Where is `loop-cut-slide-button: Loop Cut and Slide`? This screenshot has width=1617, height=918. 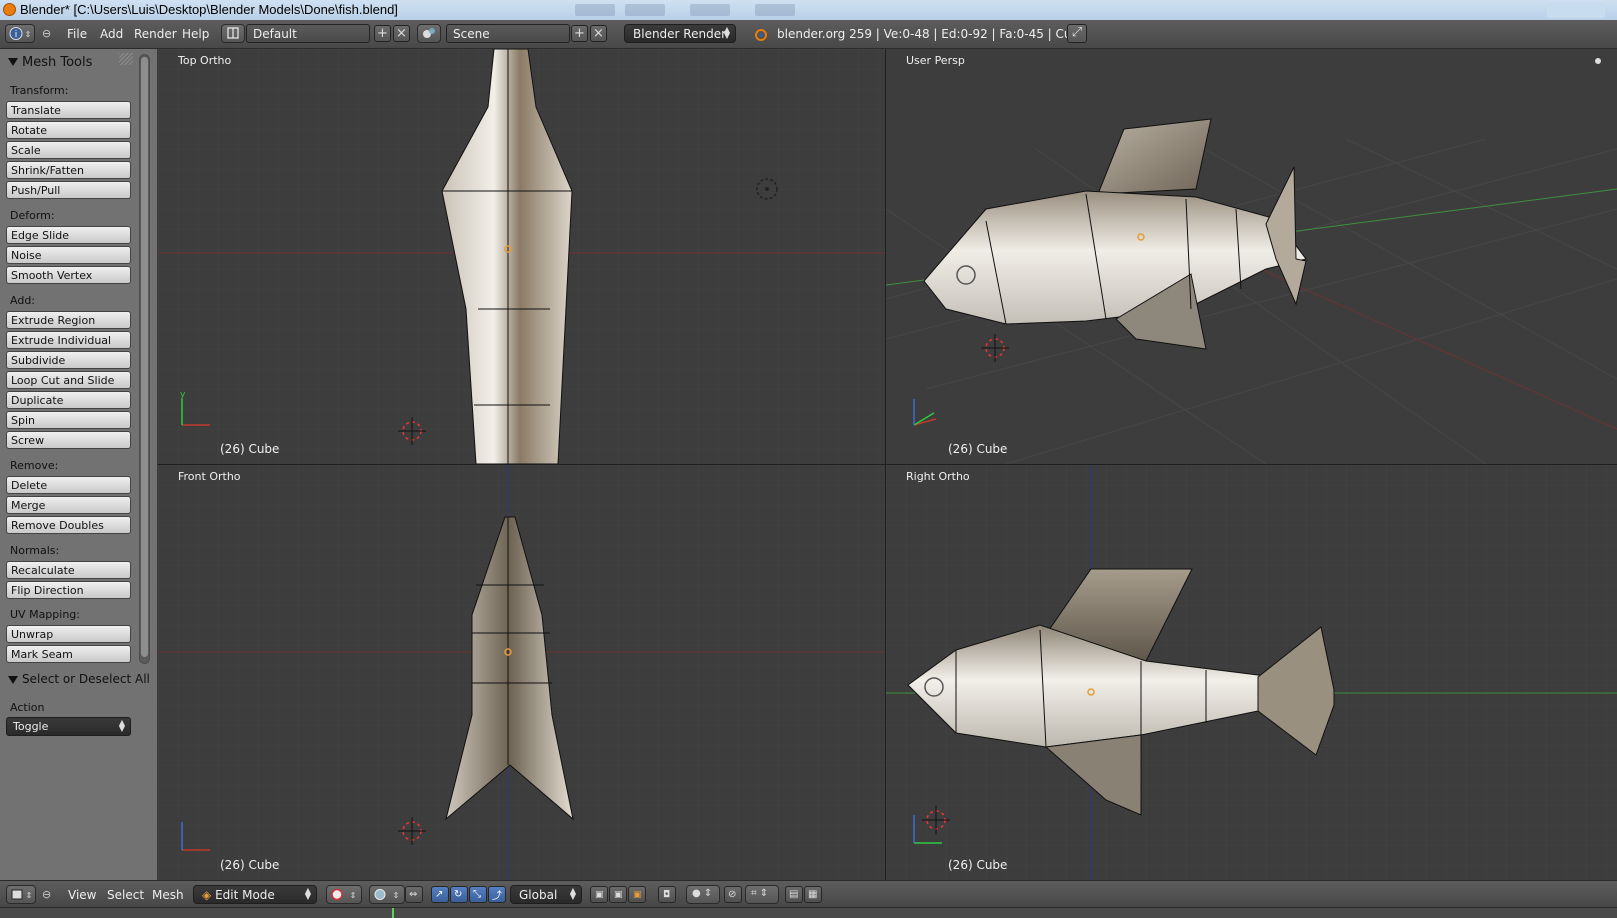 loop-cut-slide-button: Loop Cut and Slide is located at coordinates (68, 380).